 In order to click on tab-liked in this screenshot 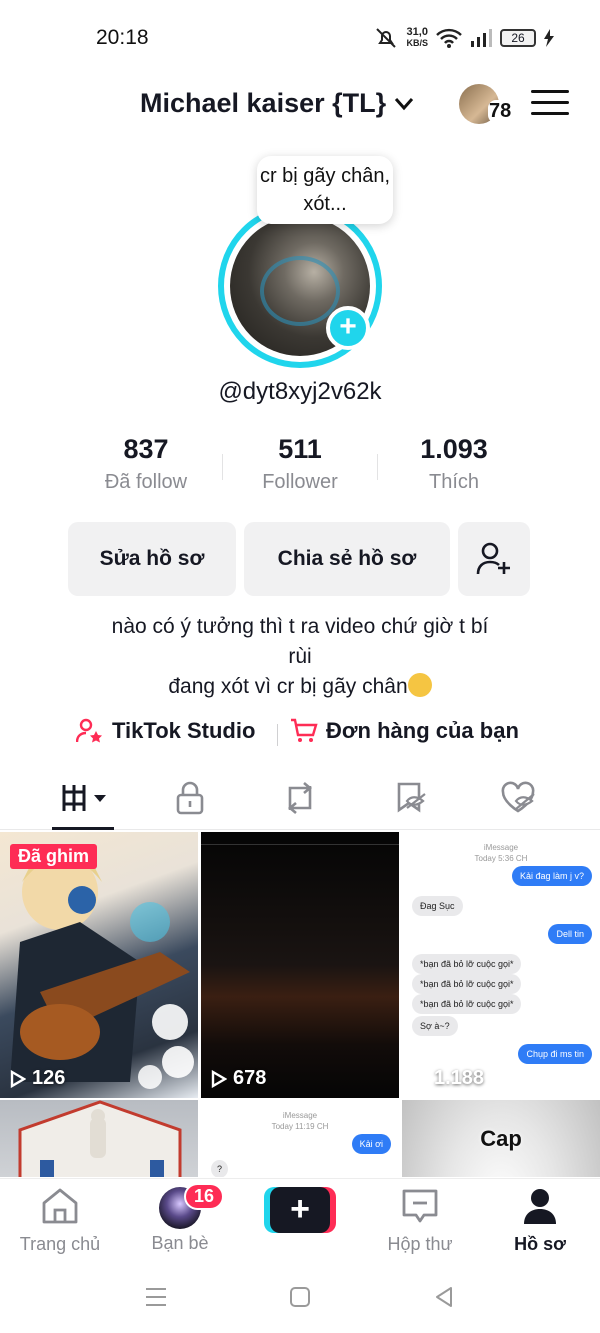, I will do `click(518, 798)`.